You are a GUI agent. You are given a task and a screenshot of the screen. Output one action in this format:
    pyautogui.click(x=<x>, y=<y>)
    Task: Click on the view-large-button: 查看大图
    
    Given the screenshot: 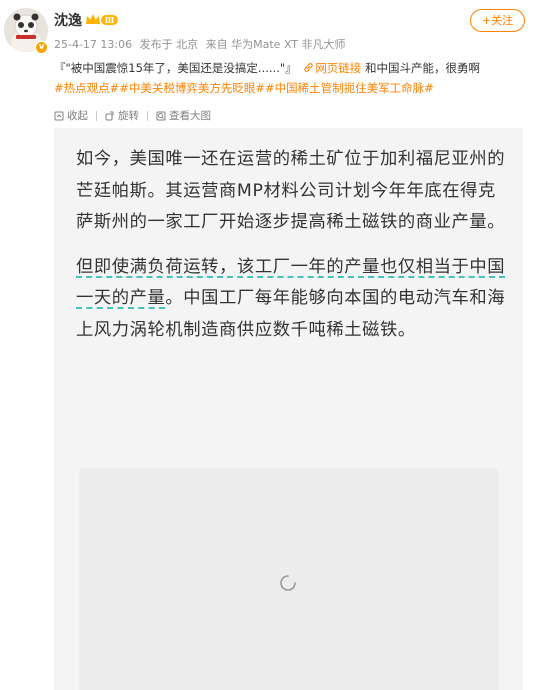 What is the action you would take?
    pyautogui.click(x=183, y=115)
    